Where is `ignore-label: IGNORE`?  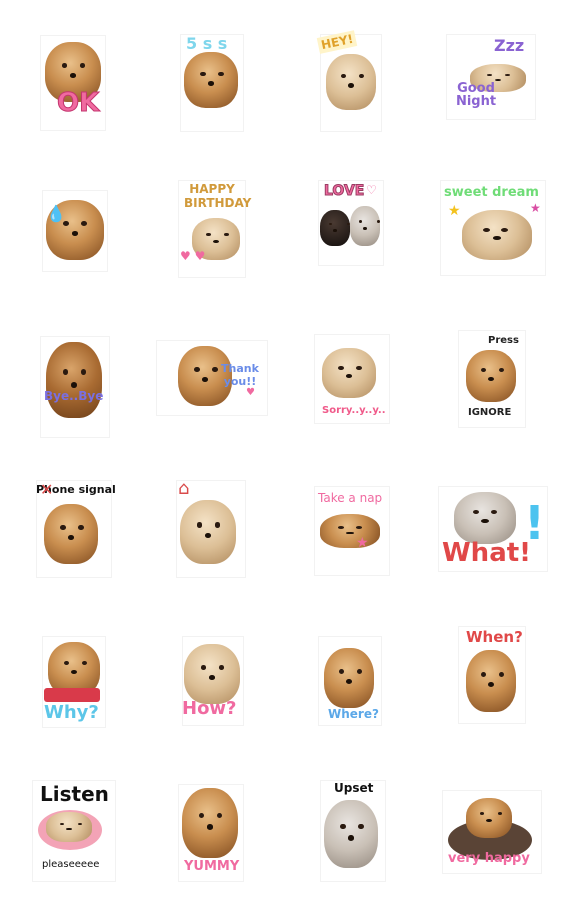 ignore-label: IGNORE is located at coordinates (490, 412).